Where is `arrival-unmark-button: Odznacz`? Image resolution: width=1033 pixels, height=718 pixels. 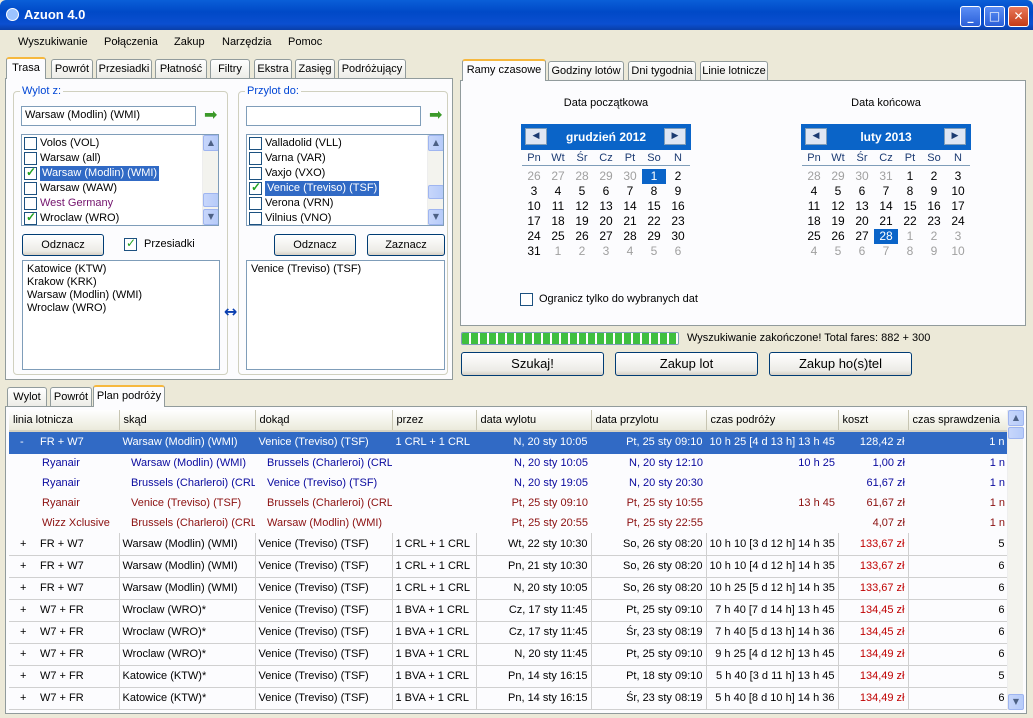 arrival-unmark-button: Odznacz is located at coordinates (315, 245).